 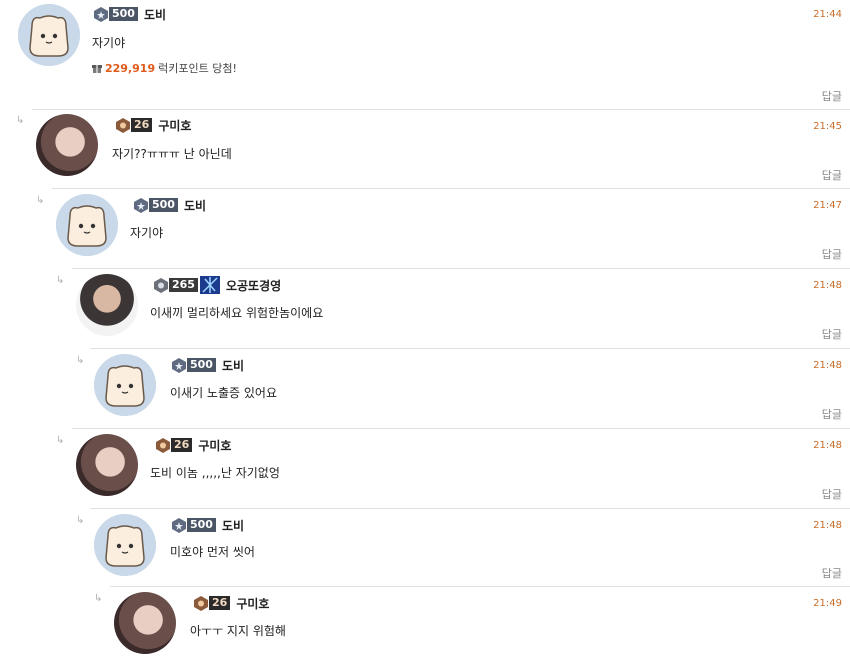 What do you see at coordinates (172, 154) in the screenshot?
I see `comment-text: 자기??ㅠㅠㅠ 난 아닌데` at bounding box center [172, 154].